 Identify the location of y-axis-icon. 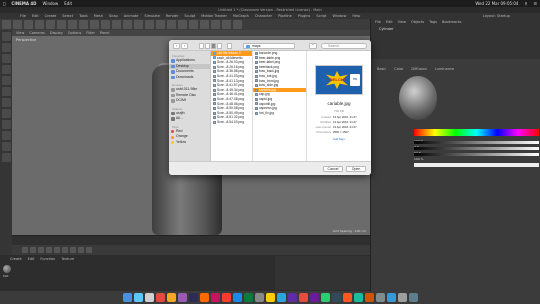
(94, 24).